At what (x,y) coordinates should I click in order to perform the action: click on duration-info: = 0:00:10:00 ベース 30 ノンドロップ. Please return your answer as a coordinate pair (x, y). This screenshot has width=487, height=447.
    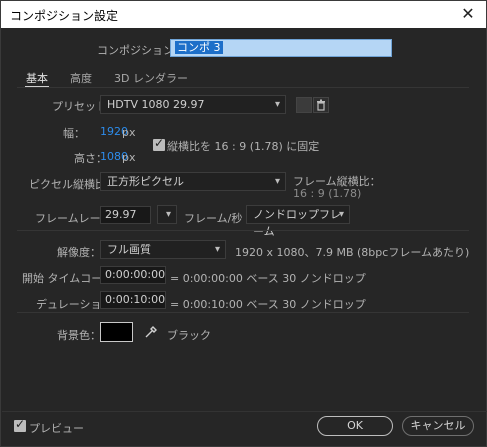
    Looking at the image, I should click on (268, 304).